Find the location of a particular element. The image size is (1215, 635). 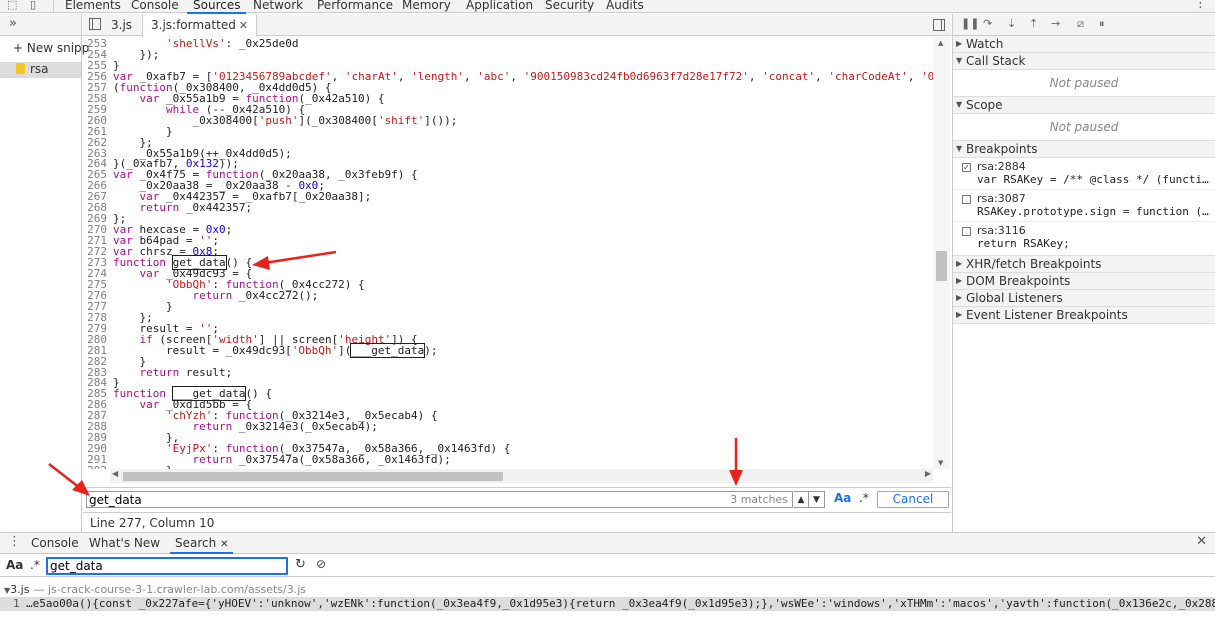

file-tab-3js-formatted: 3.js:formatted ✕ is located at coordinates (200, 25).